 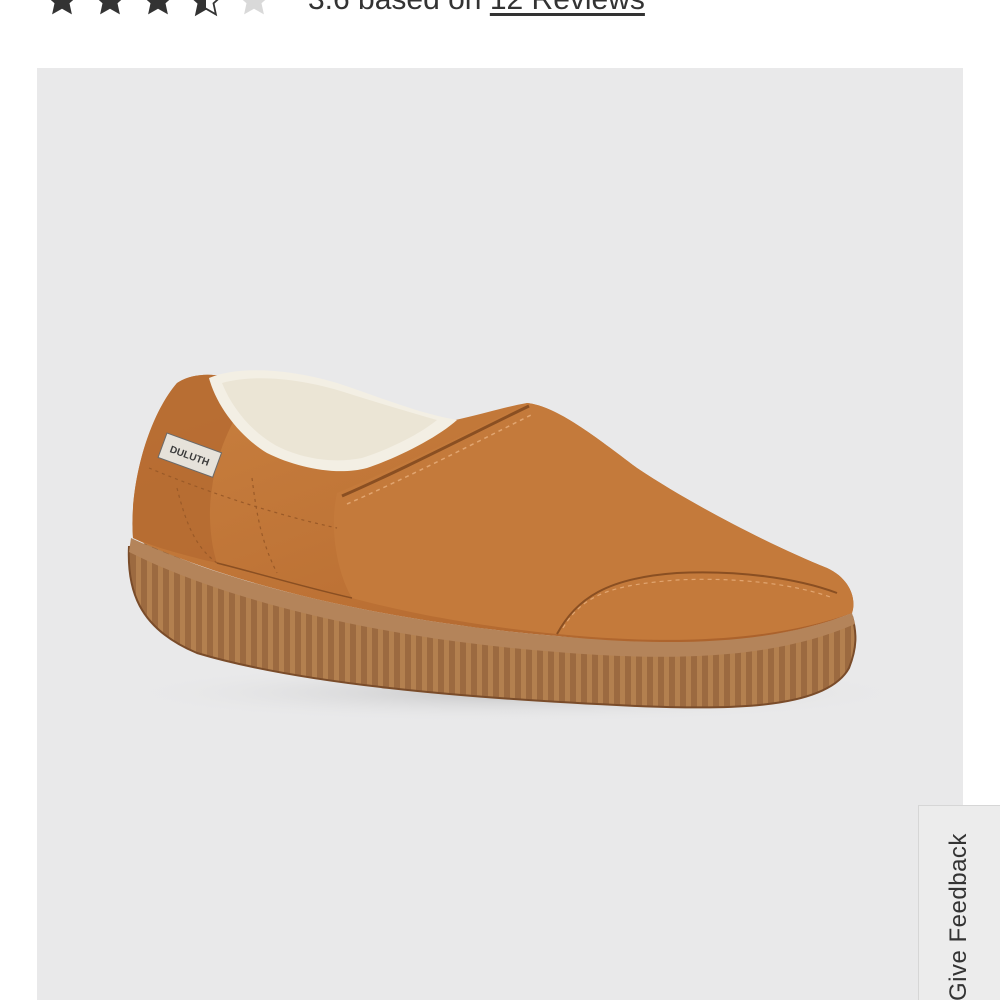 What do you see at coordinates (958, 916) in the screenshot?
I see `feedback-label: Give Feedback` at bounding box center [958, 916].